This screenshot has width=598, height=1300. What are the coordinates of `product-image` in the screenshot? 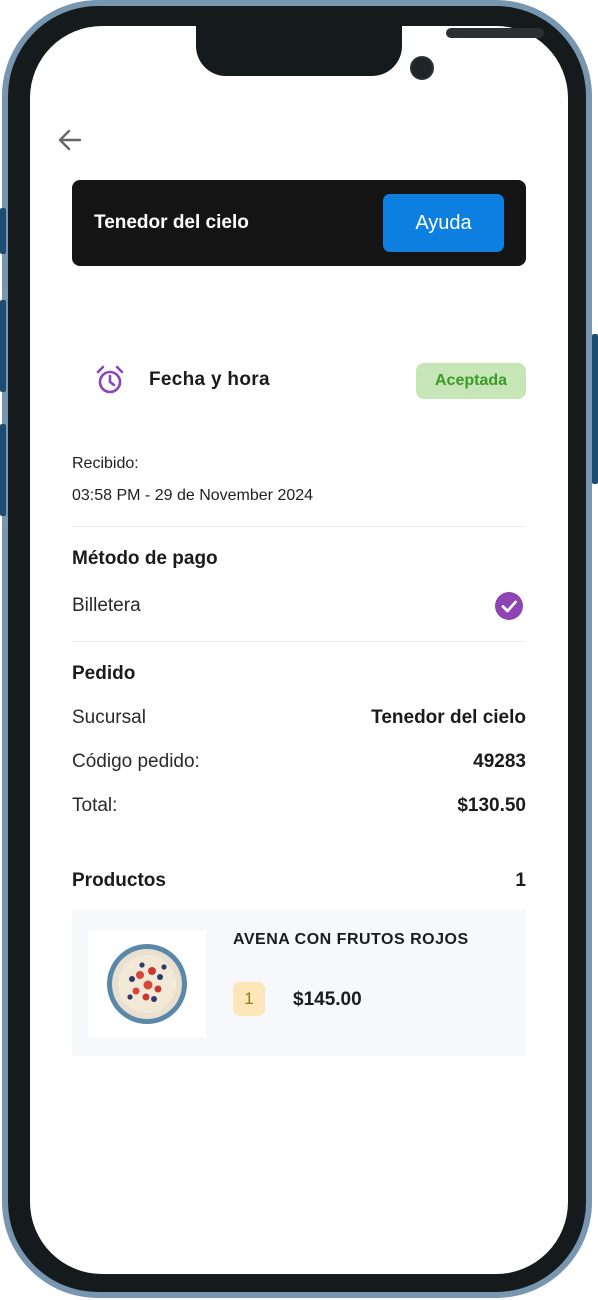 It's located at (147, 984).